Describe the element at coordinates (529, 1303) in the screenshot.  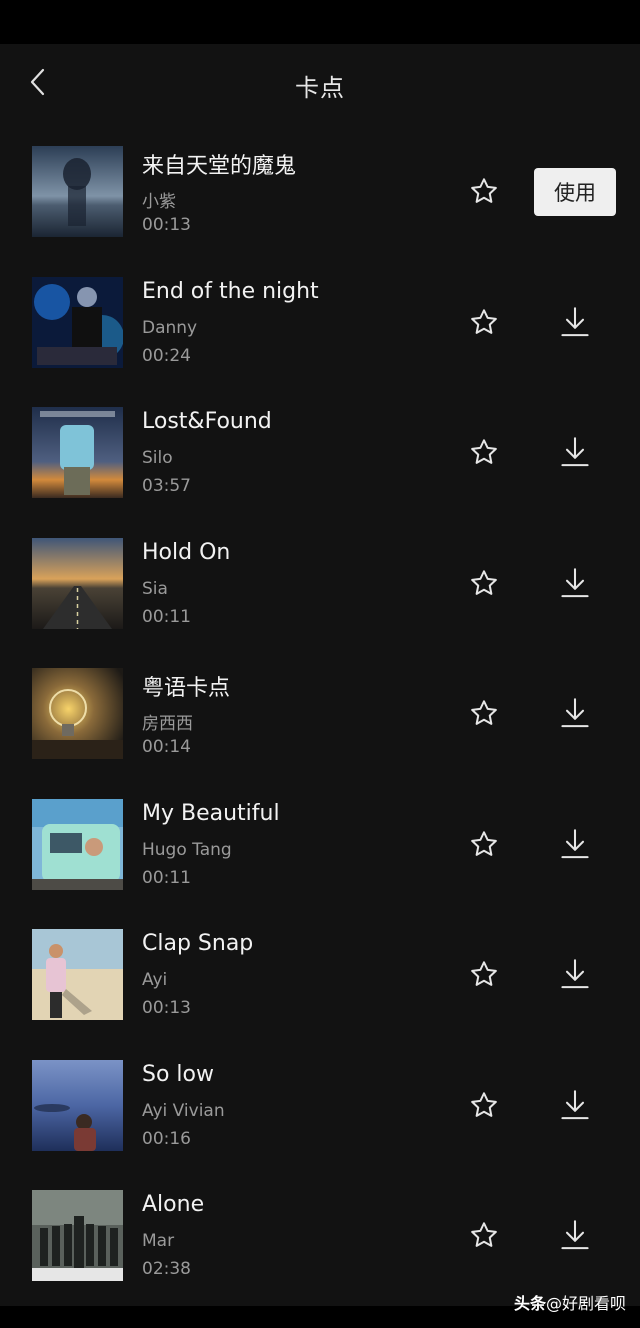
I see `watermark-brand: 头条` at that location.